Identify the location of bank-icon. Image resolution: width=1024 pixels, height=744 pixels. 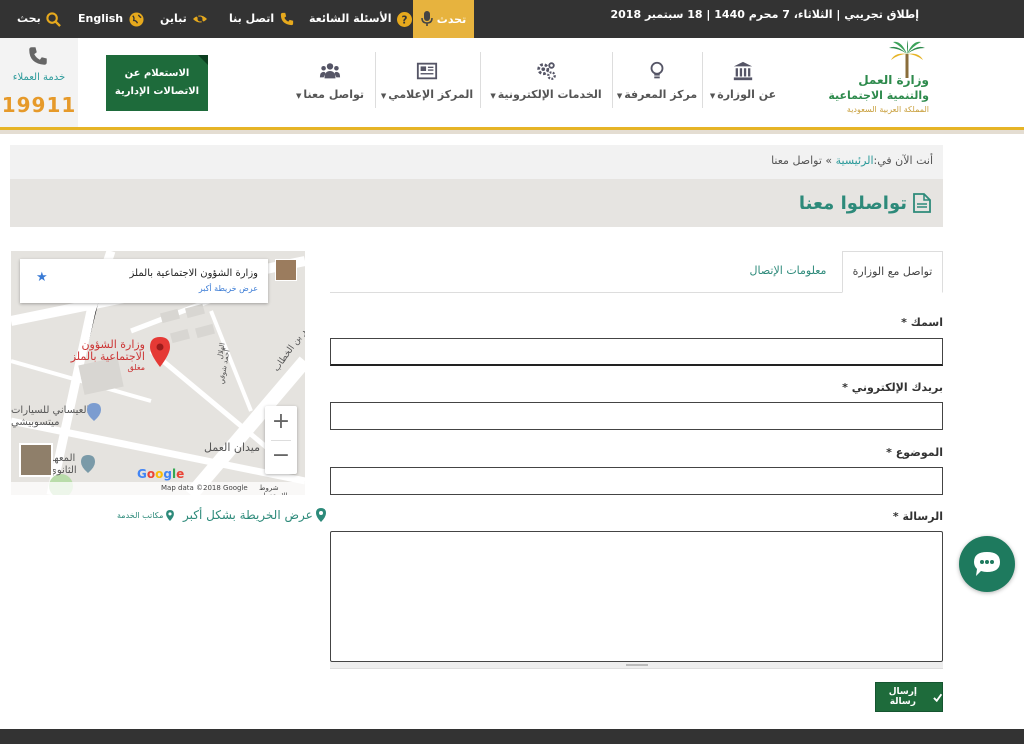
(743, 70).